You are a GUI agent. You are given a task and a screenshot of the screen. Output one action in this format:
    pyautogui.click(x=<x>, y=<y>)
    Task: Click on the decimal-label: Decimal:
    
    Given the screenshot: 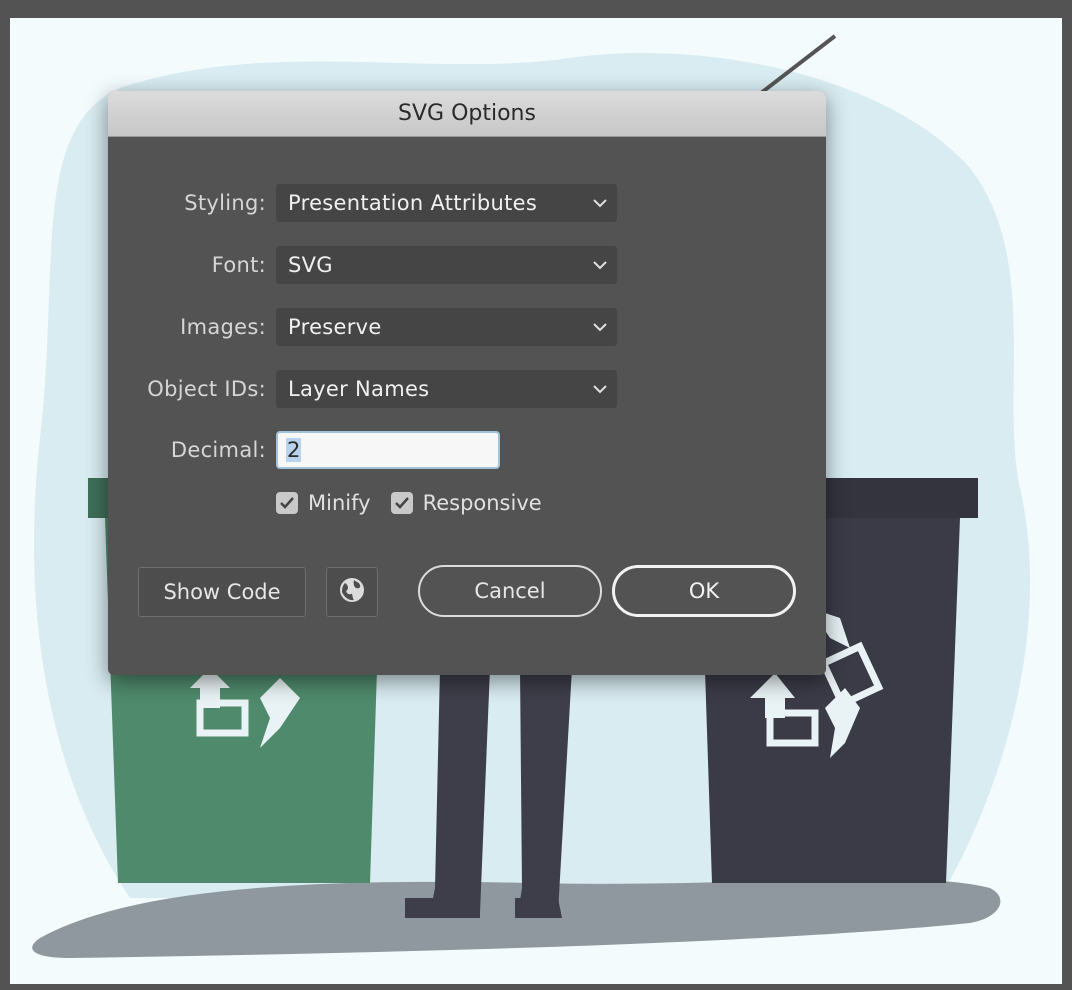 What is the action you would take?
    pyautogui.click(x=218, y=450)
    